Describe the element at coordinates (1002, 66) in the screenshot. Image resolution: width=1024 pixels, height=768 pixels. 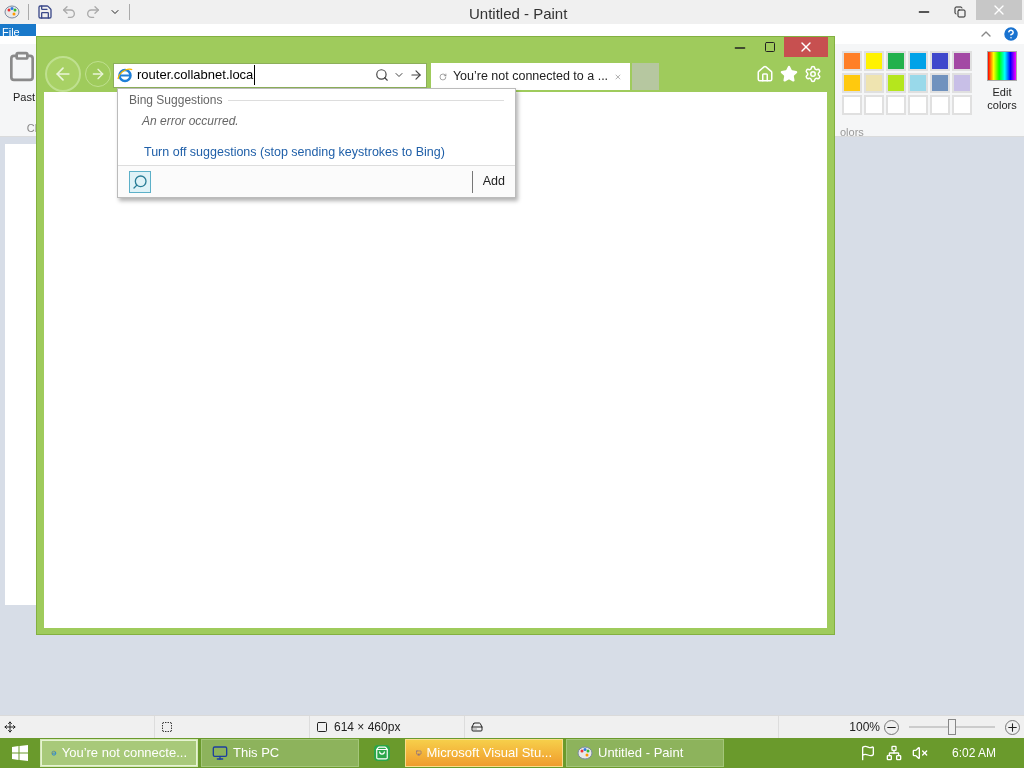
I see `color-spectrum-icon` at that location.